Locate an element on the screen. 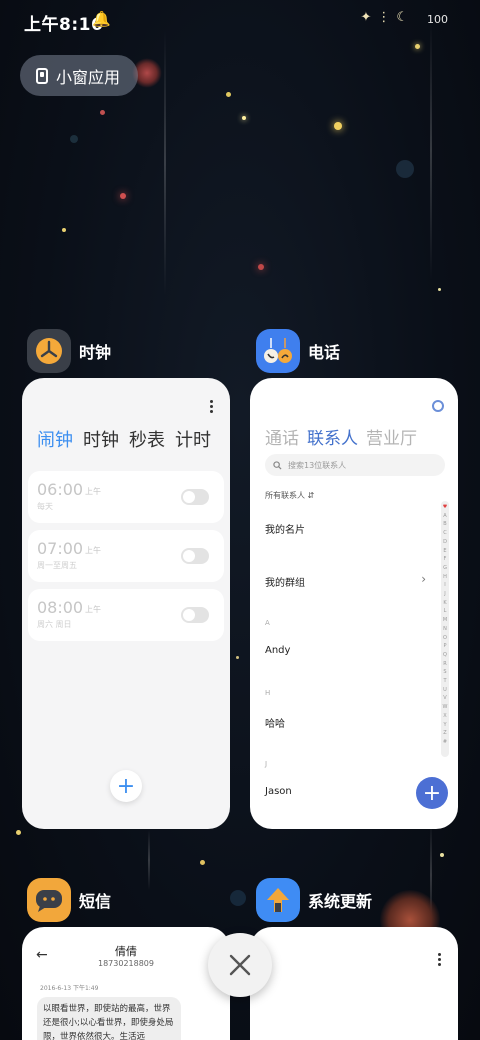 The height and width of the screenshot is (1040, 480). alarm-item: 07:00 上午 周一至周五 is located at coordinates (126, 556).